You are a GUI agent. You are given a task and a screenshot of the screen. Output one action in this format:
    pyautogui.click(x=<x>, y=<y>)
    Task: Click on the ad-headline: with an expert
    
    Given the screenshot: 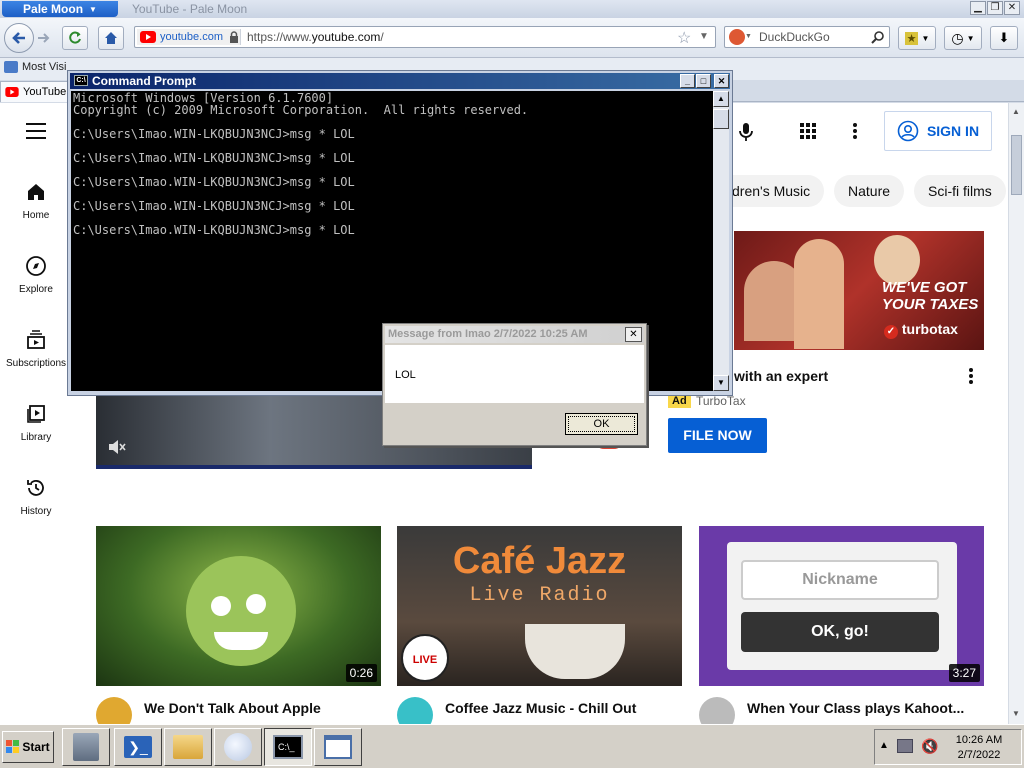 What is the action you would take?
    pyautogui.click(x=781, y=376)
    